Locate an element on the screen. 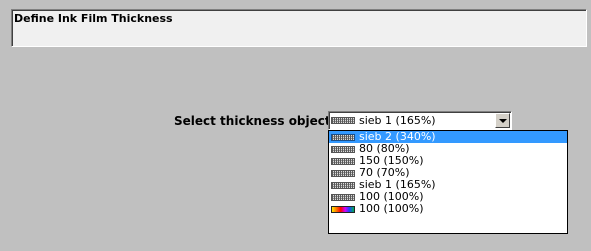 Image resolution: width=591 pixels, height=251 pixels. dropdown-button is located at coordinates (502, 120).